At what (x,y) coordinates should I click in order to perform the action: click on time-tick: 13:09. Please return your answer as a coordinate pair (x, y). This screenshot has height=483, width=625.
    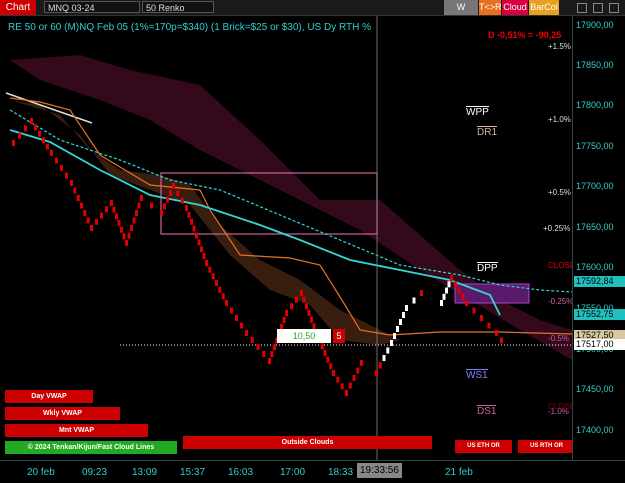
    Looking at the image, I should click on (145, 472).